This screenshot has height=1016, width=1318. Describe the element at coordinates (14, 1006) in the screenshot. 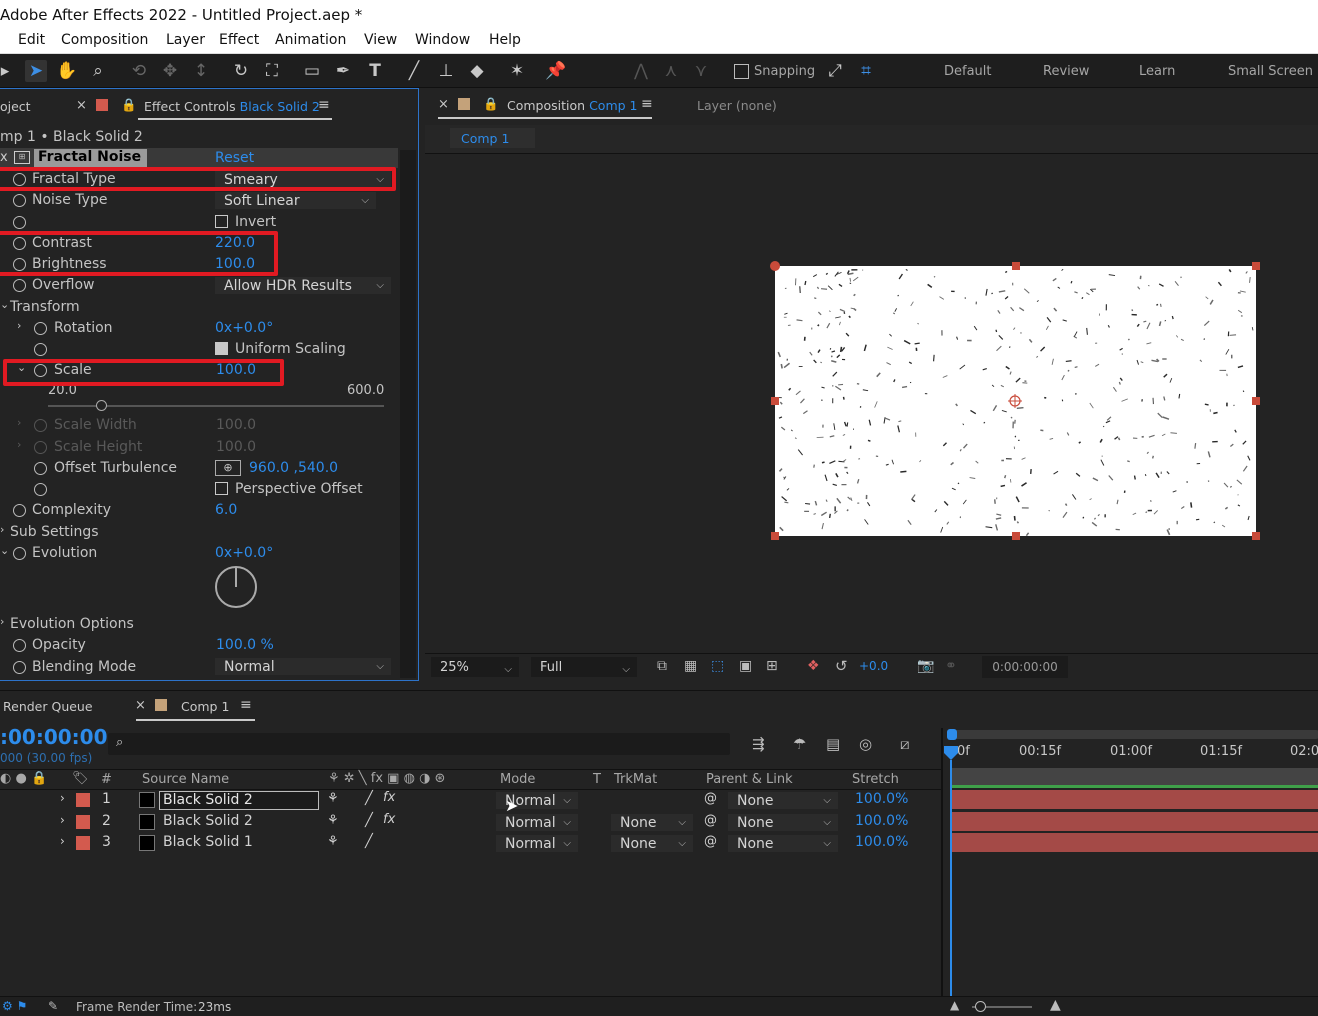

I see `render-icons: ⚙ ⚑` at that location.